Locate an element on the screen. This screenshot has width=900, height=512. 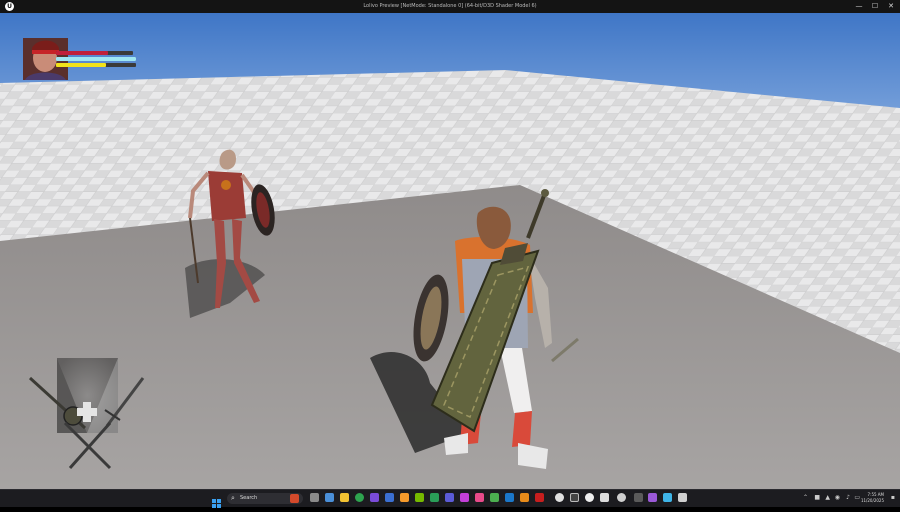
tray-overflow-icon: ⌃ is located at coordinates (805, 497).